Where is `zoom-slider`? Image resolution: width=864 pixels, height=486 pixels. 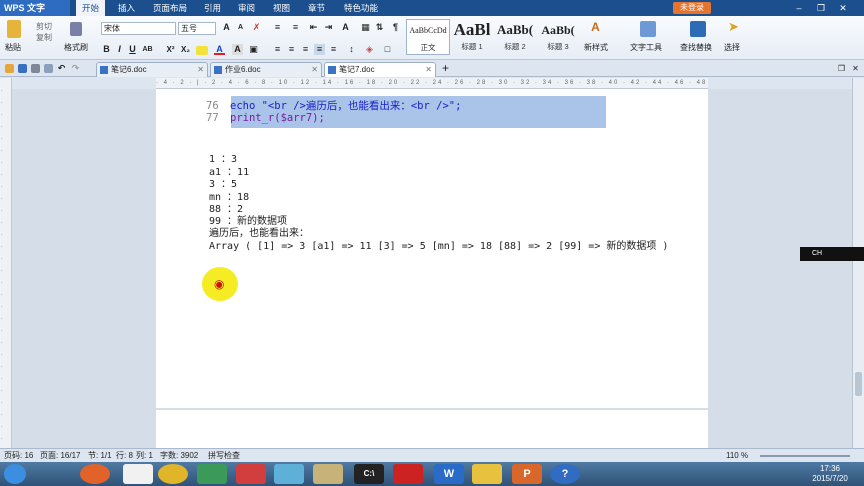
zoom-slider is located at coordinates (805, 456).